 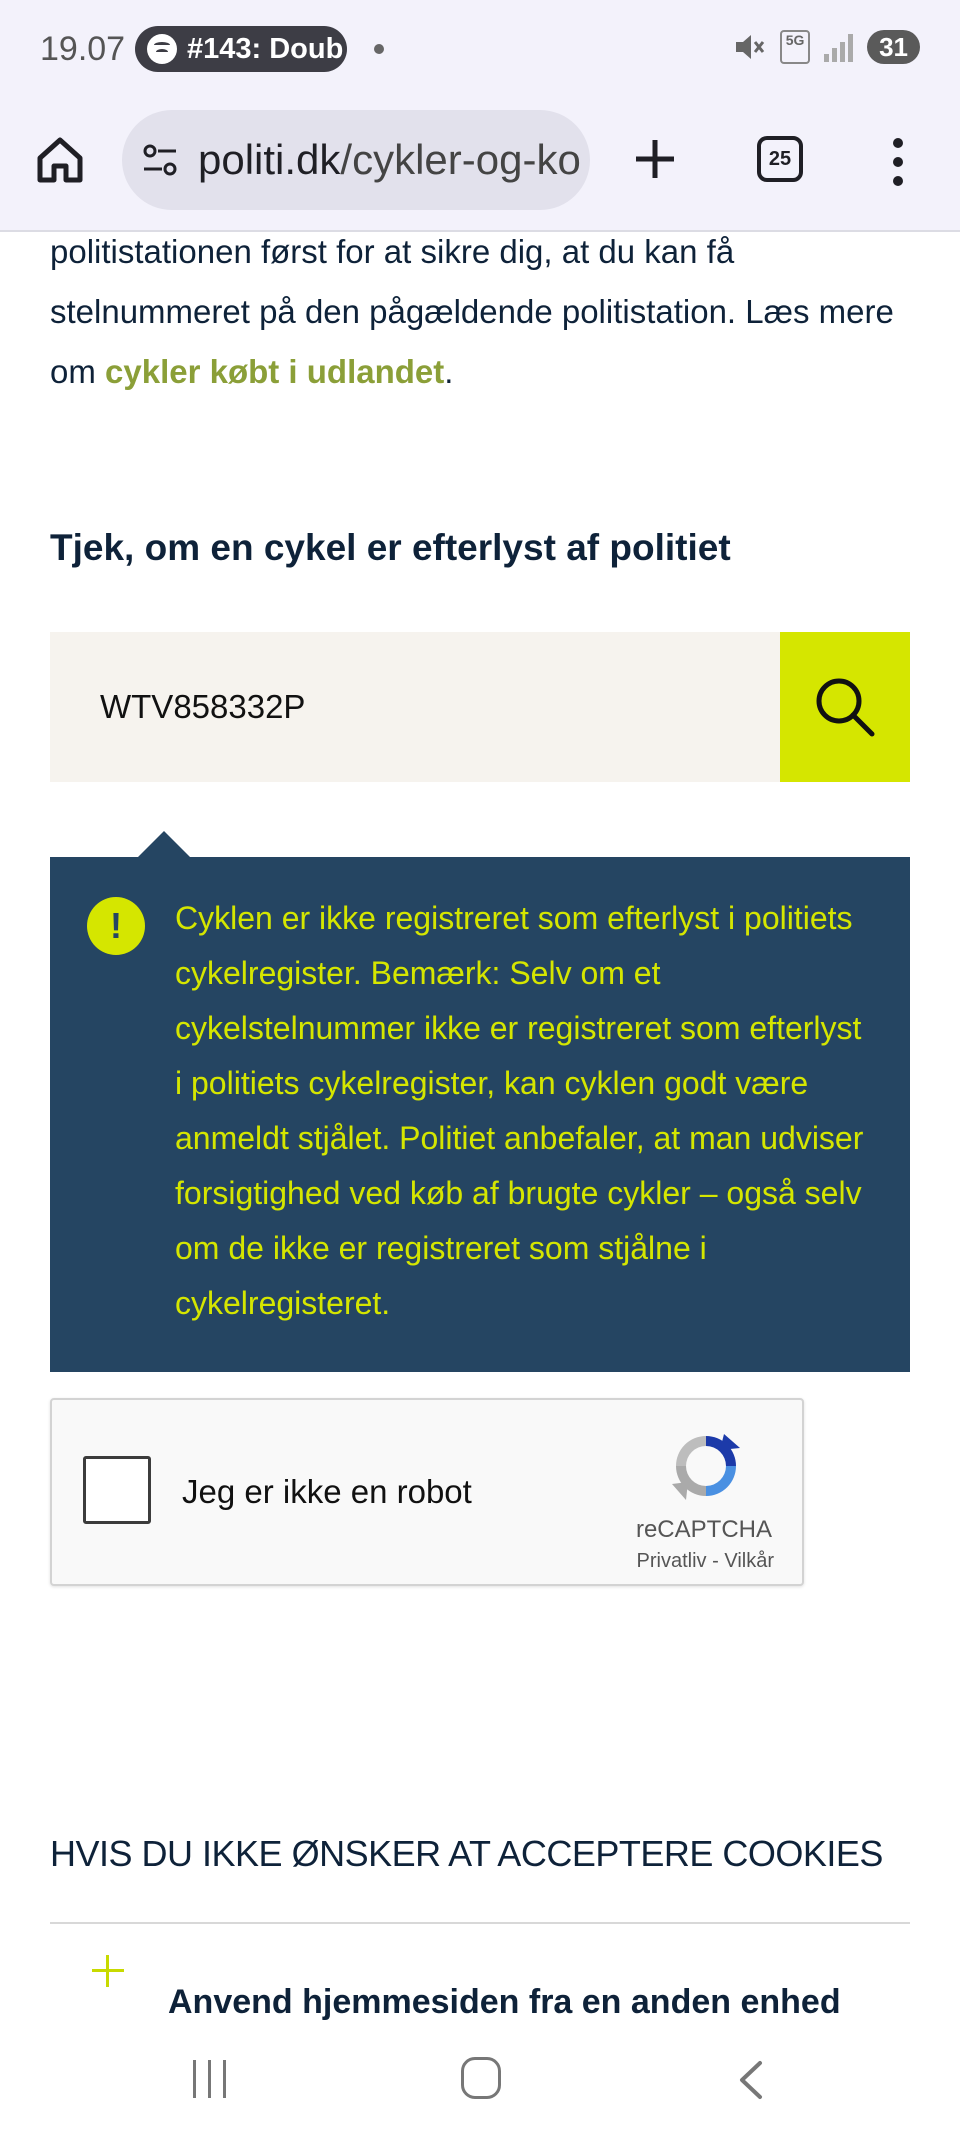 I want to click on address-bar: politi.dk/cykler-og-ko, so click(x=356, y=160).